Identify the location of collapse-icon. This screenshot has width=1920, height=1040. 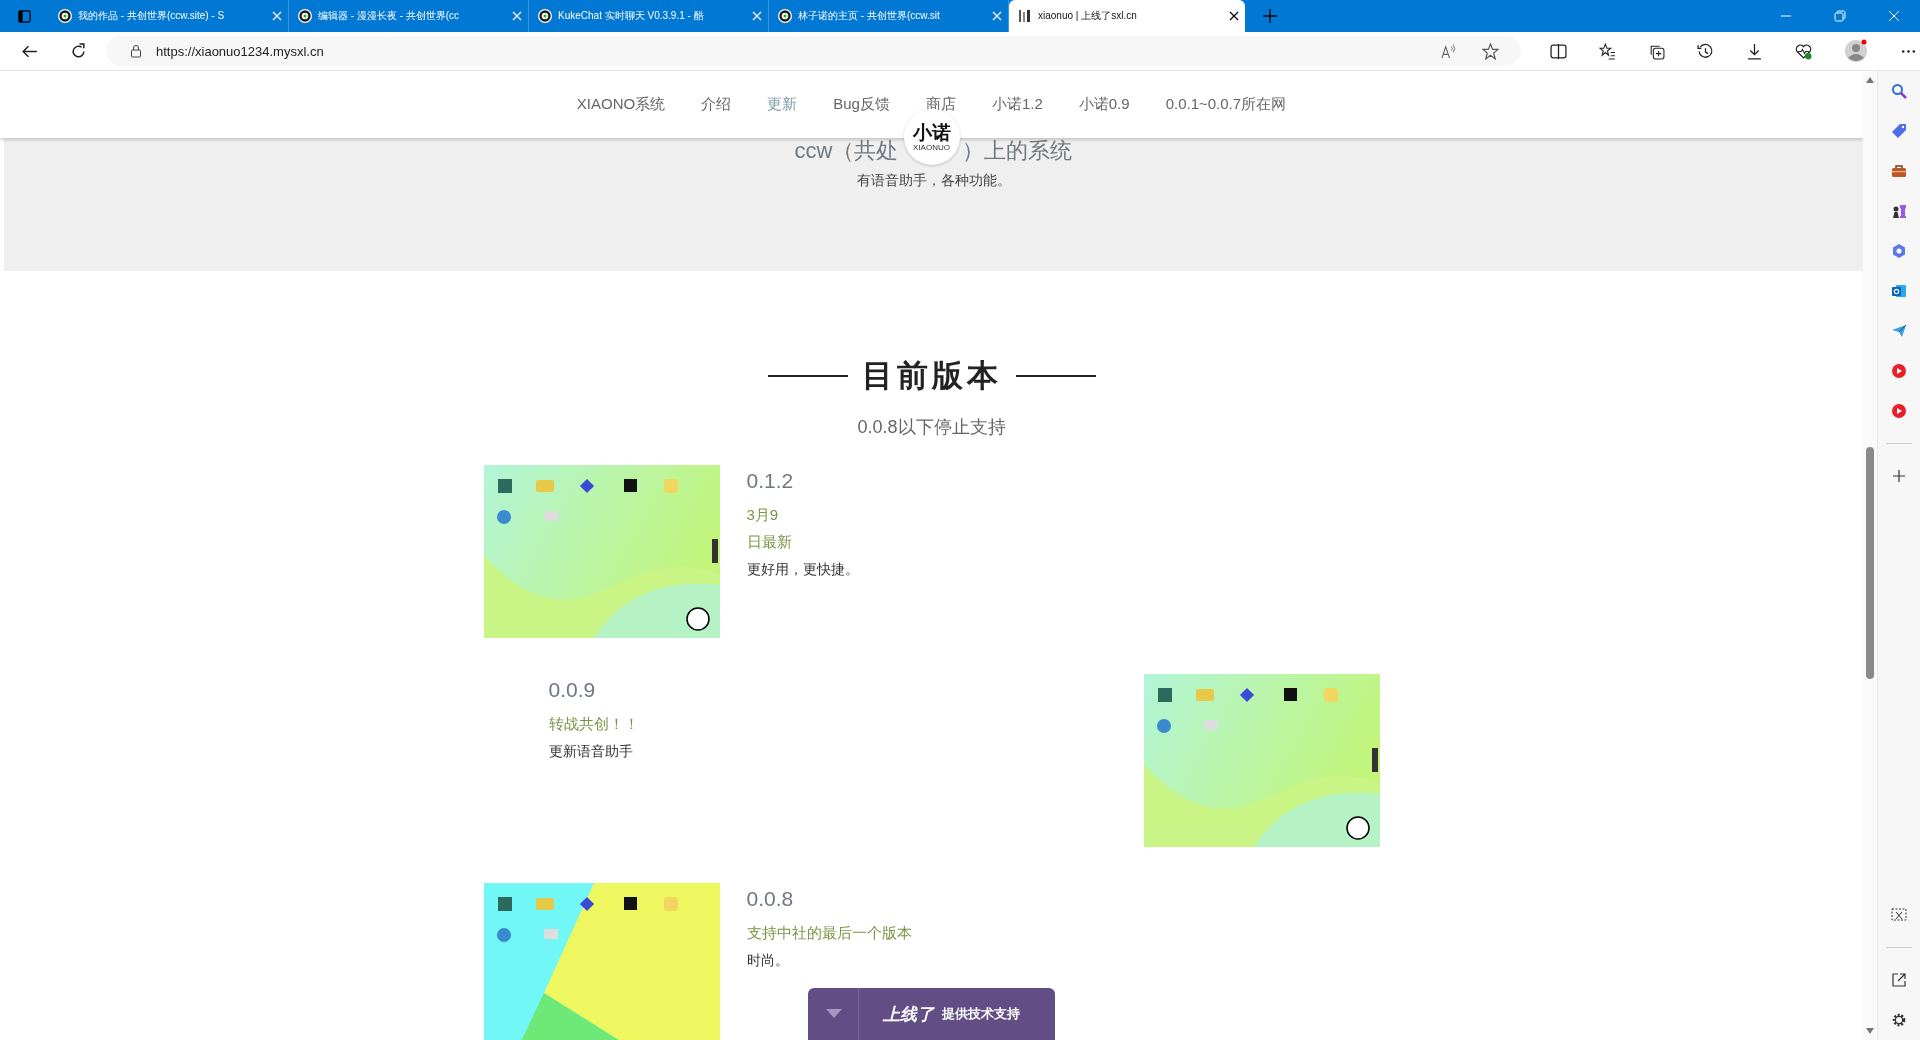
(833, 1014).